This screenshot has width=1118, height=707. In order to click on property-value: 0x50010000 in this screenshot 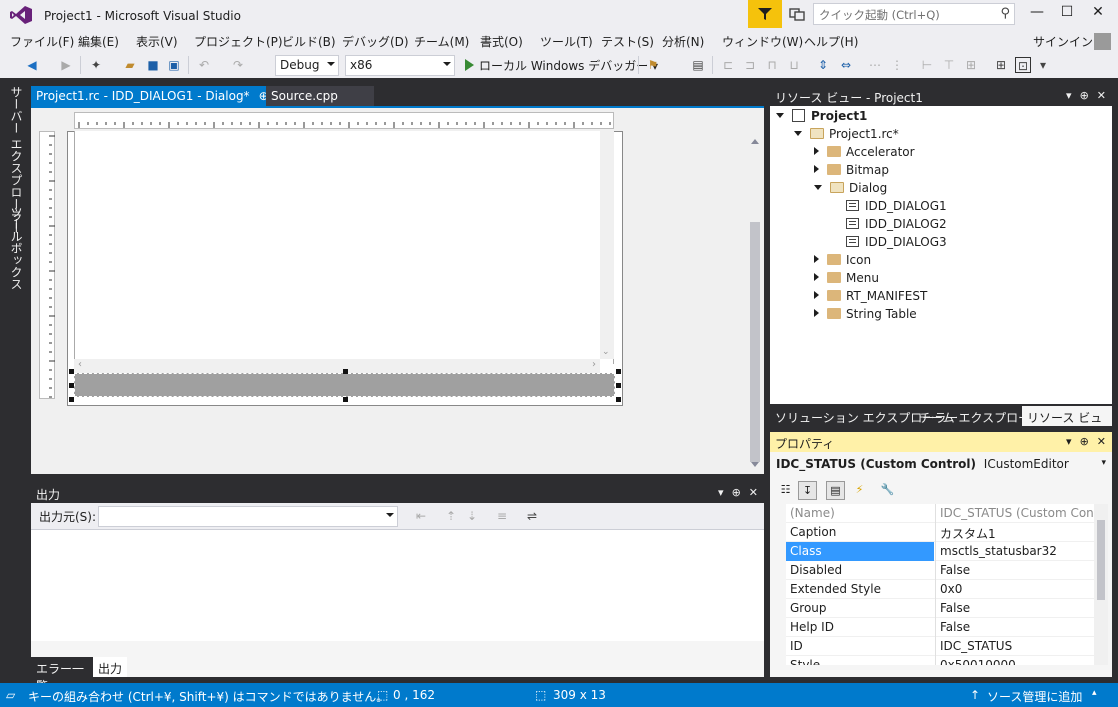, I will do `click(1015, 660)`.